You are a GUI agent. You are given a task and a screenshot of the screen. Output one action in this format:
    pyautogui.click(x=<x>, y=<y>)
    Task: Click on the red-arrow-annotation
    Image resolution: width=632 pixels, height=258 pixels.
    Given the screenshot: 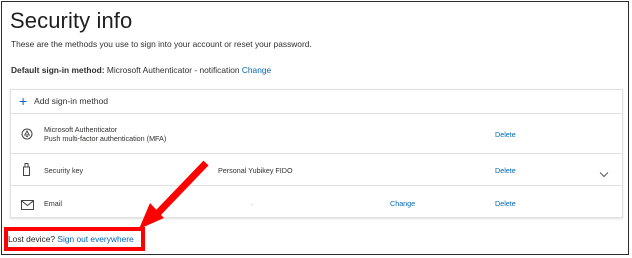 What is the action you would take?
    pyautogui.click(x=174, y=194)
    